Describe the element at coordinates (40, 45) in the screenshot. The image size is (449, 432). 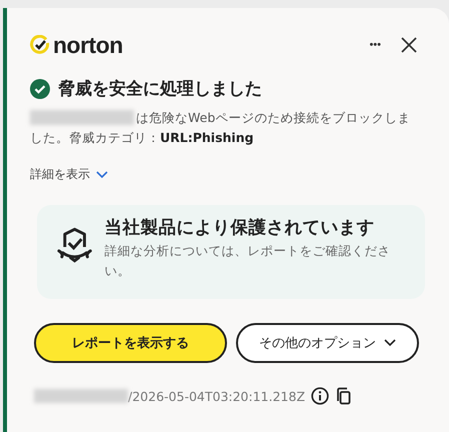
I see `checkmark-logo-icon` at that location.